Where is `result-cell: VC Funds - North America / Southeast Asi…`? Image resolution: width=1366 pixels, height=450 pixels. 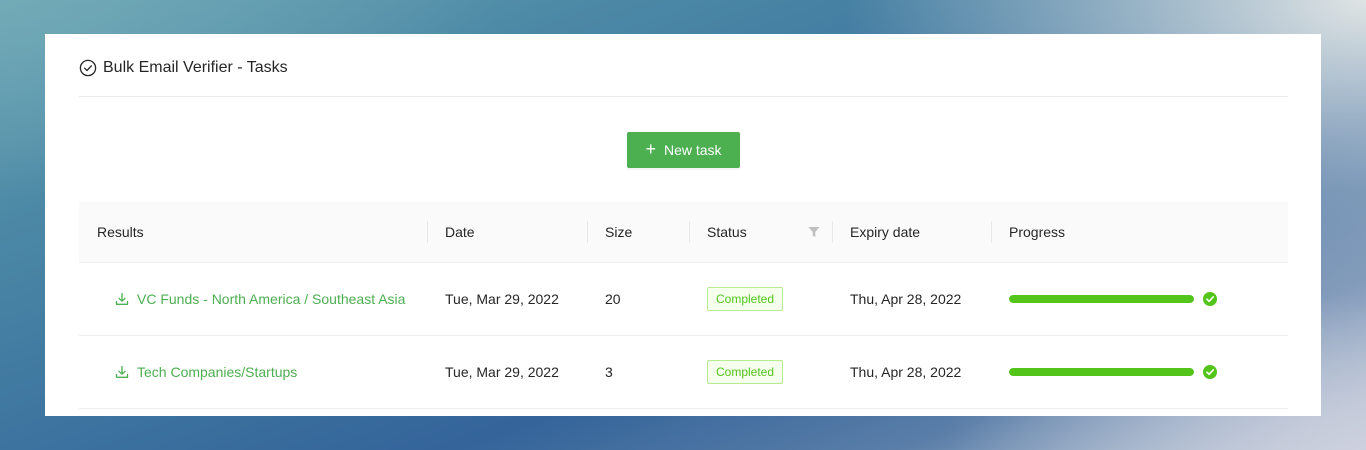
result-cell: VC Funds - North America / Southeast Asi… is located at coordinates (253, 299).